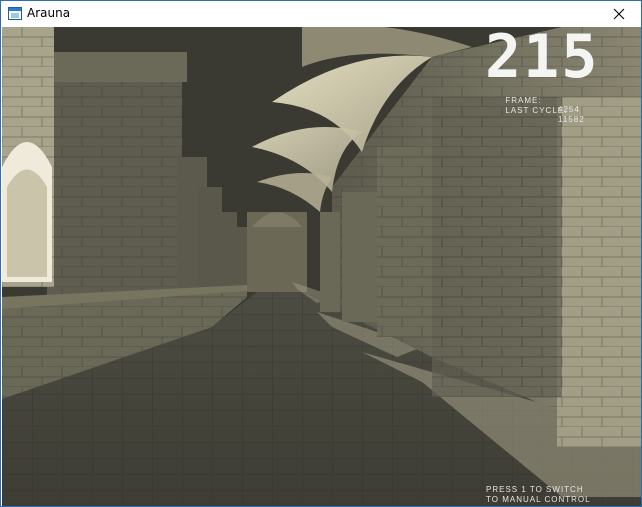 This screenshot has width=642, height=507. What do you see at coordinates (536, 110) in the screenshot?
I see `last-cycle-label: LAST CYCLE:` at bounding box center [536, 110].